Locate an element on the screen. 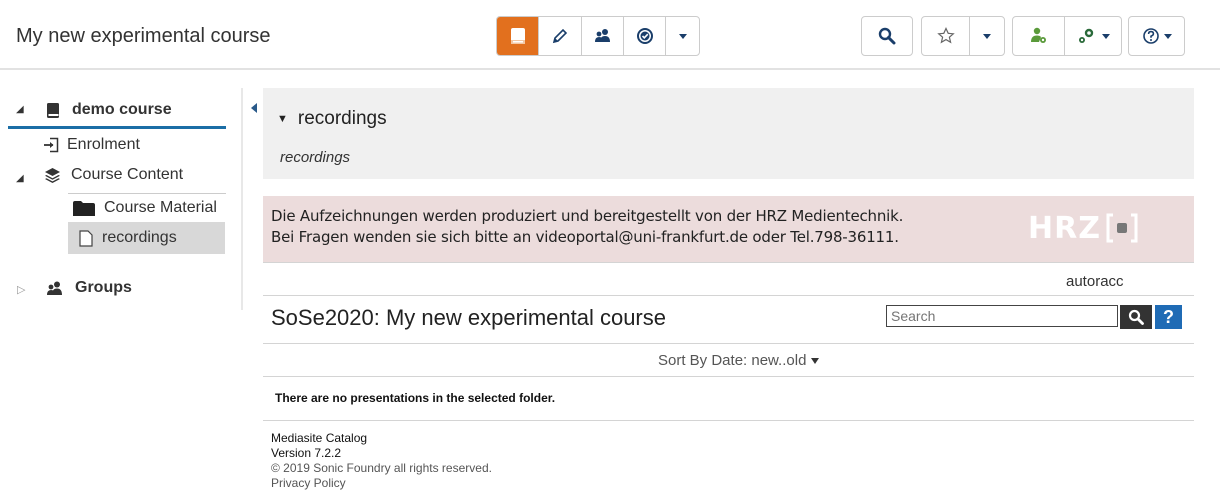  question-circle-icon is located at coordinates (1150, 36).